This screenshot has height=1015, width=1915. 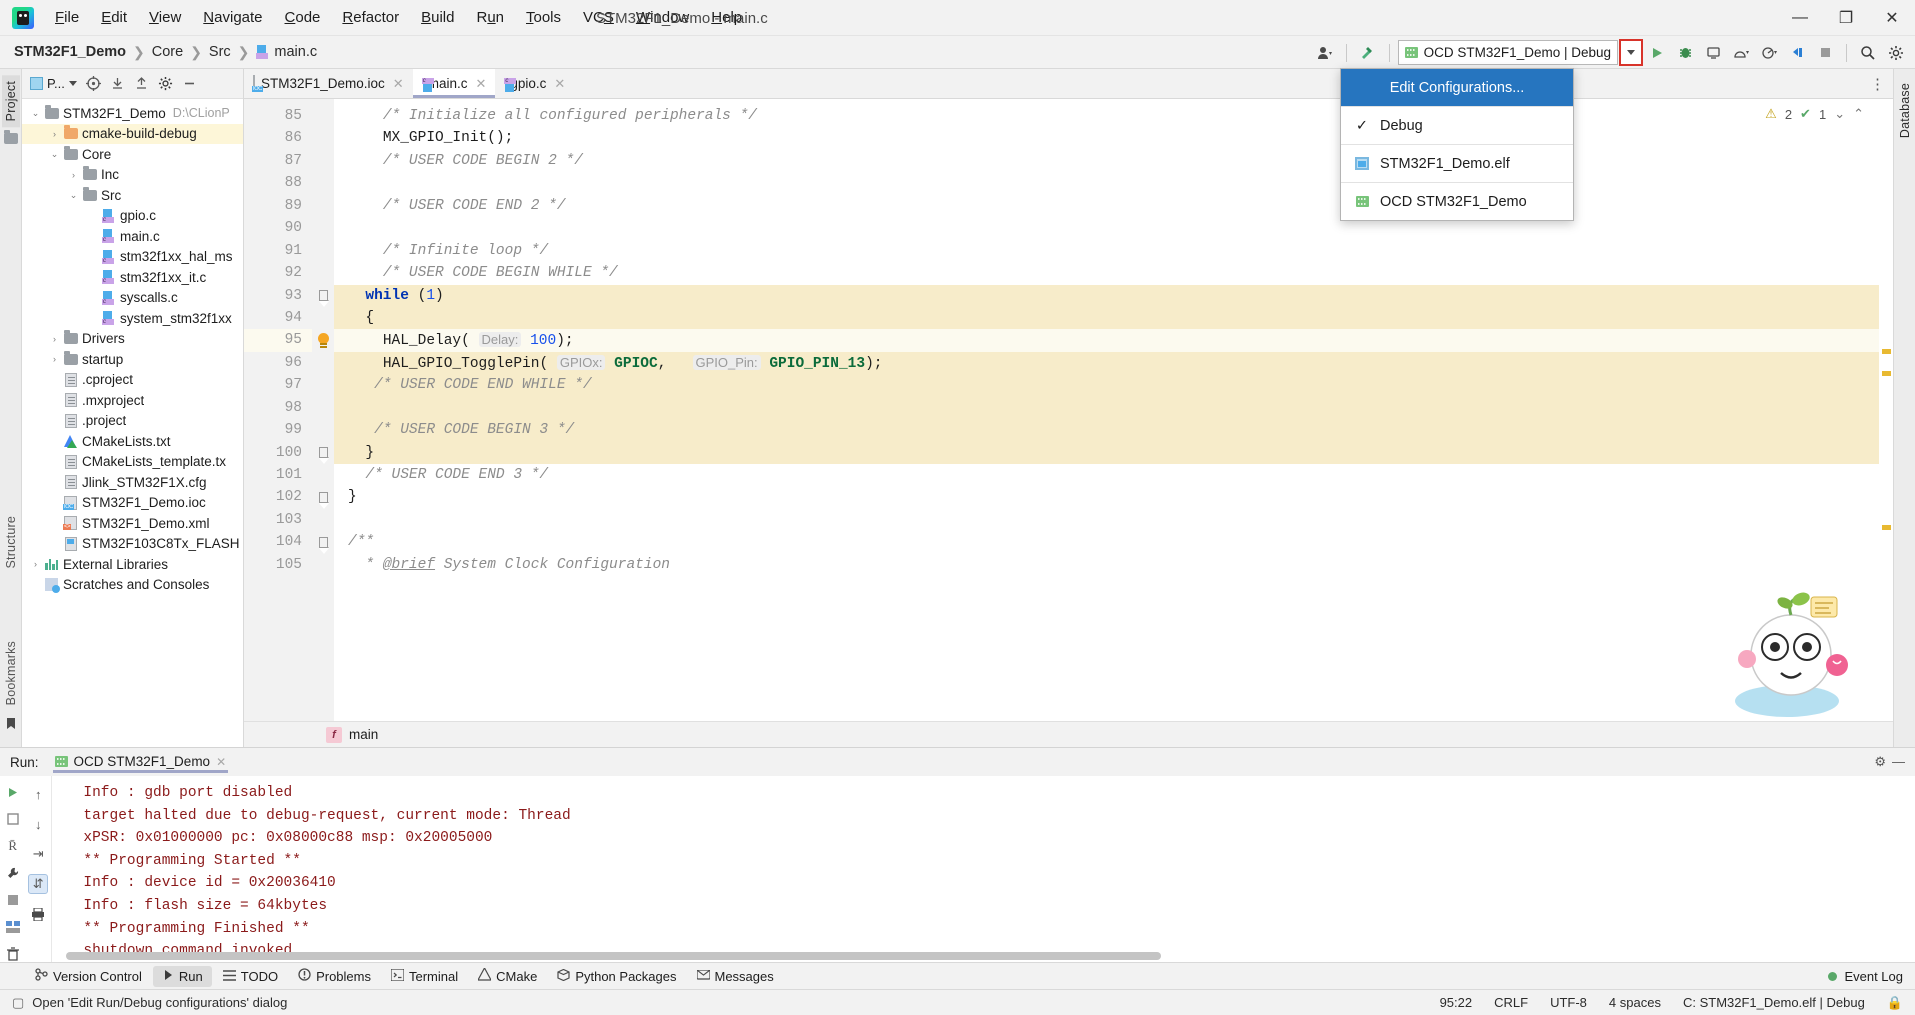 I want to click on tool-window-button-todo: TODO, so click(x=250, y=976).